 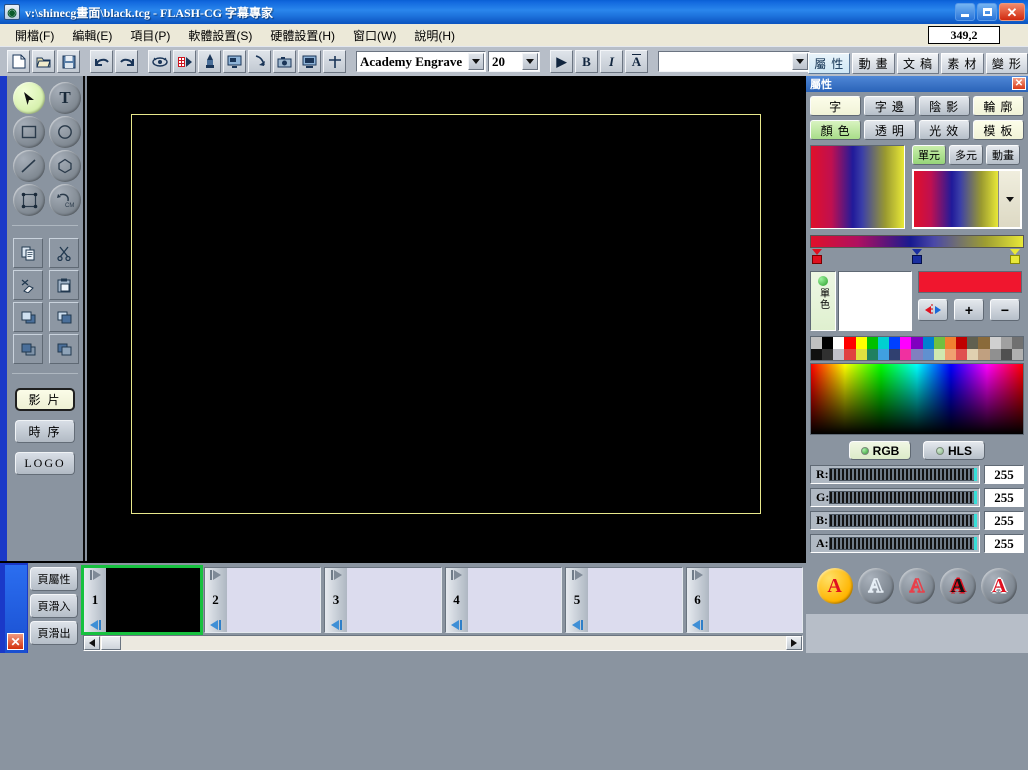 I want to click on green-slider-knob, so click(x=975, y=497).